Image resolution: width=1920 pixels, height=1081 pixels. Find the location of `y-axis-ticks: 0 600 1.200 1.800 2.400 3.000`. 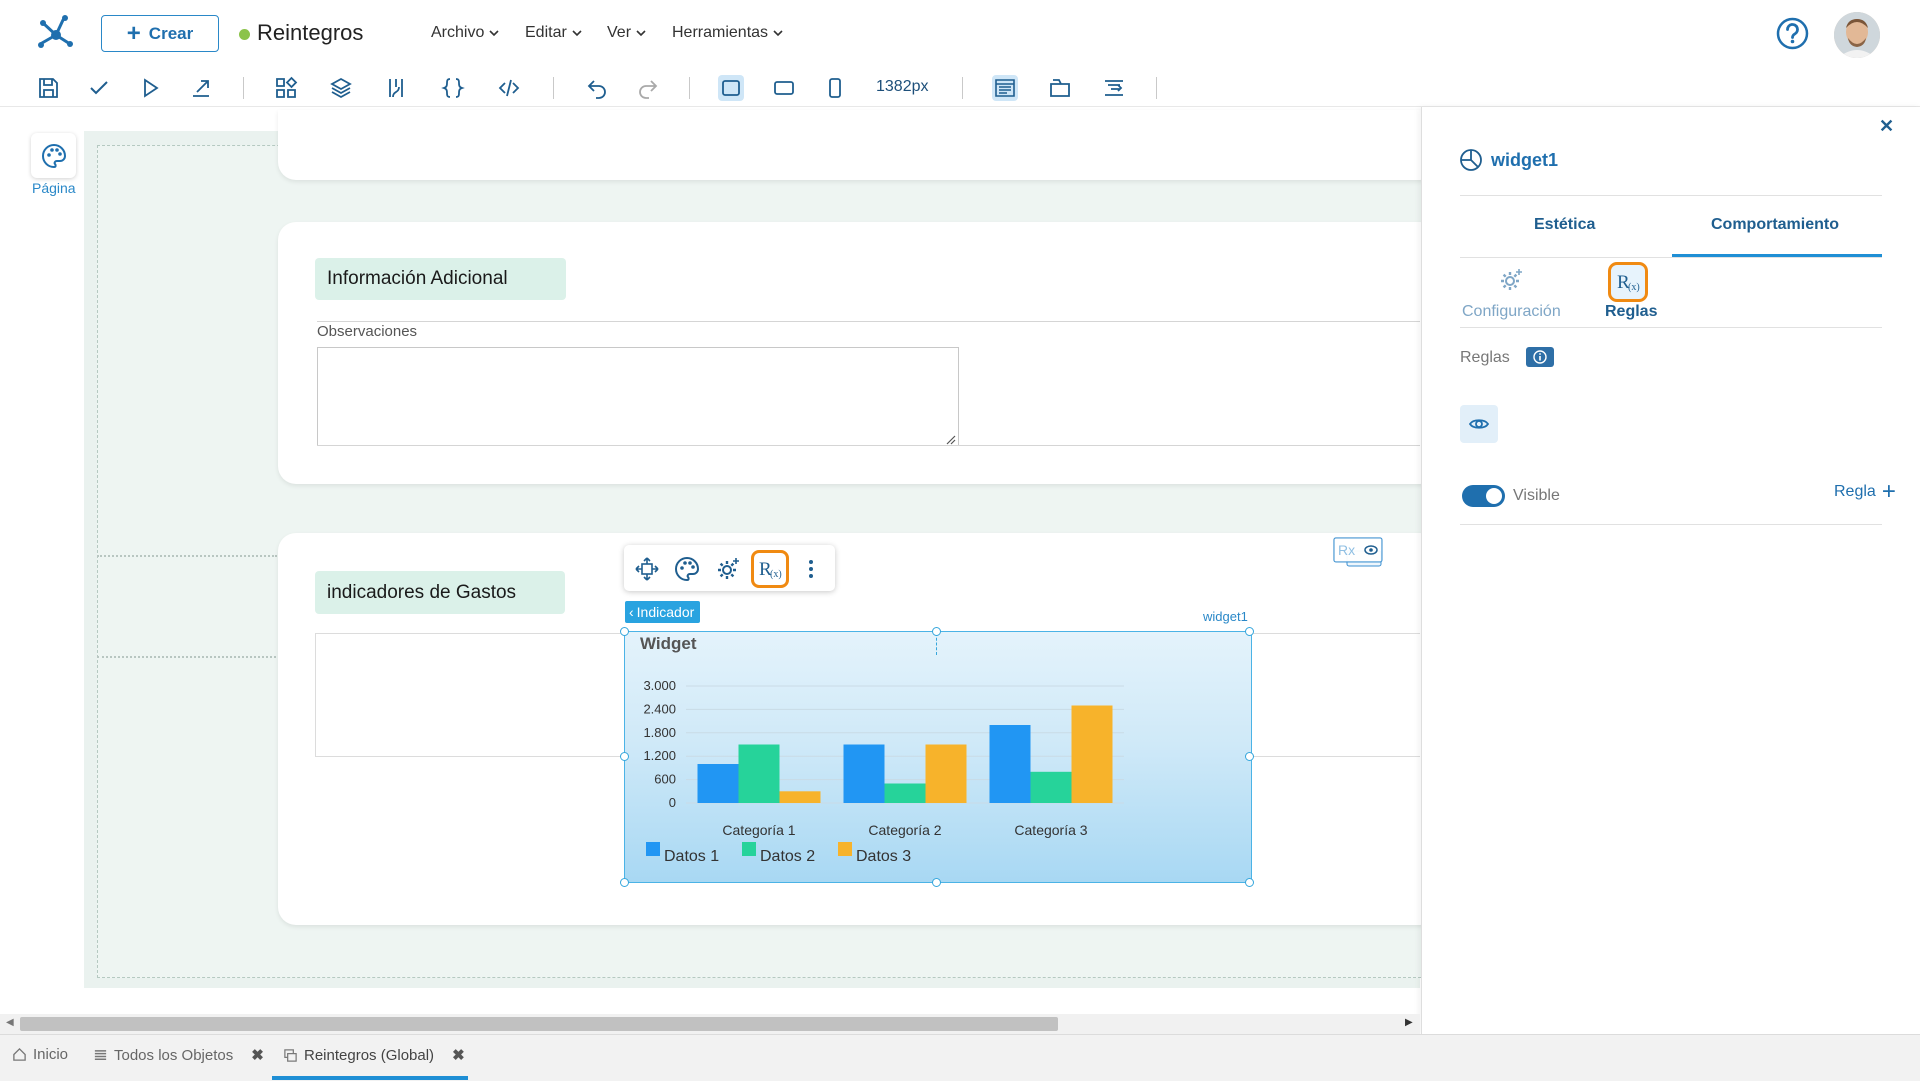

y-axis-ticks: 0 600 1.200 1.800 2.400 3.000 is located at coordinates (659, 744).